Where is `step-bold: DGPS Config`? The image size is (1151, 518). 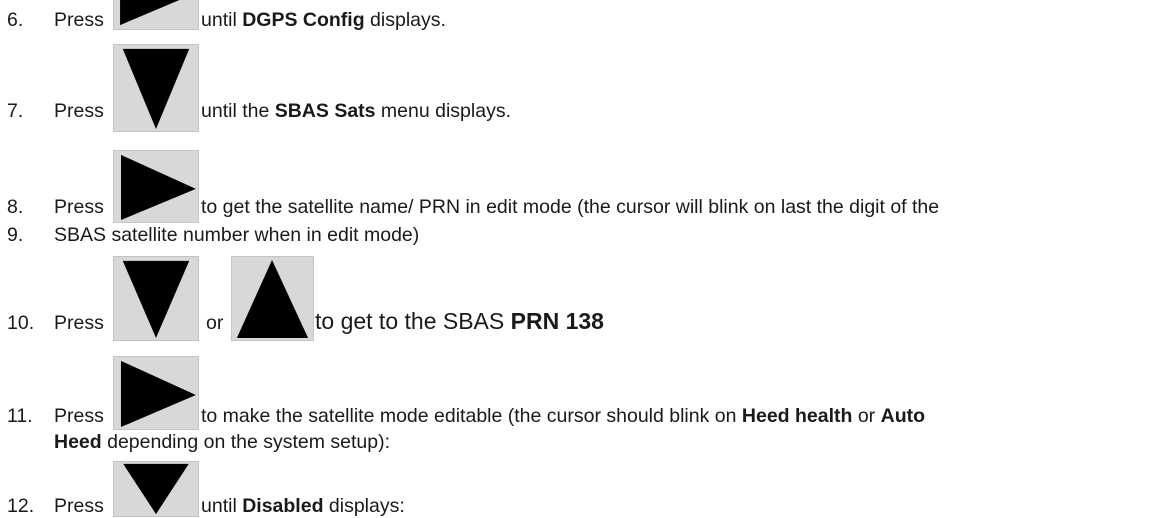 step-bold: DGPS Config is located at coordinates (303, 20).